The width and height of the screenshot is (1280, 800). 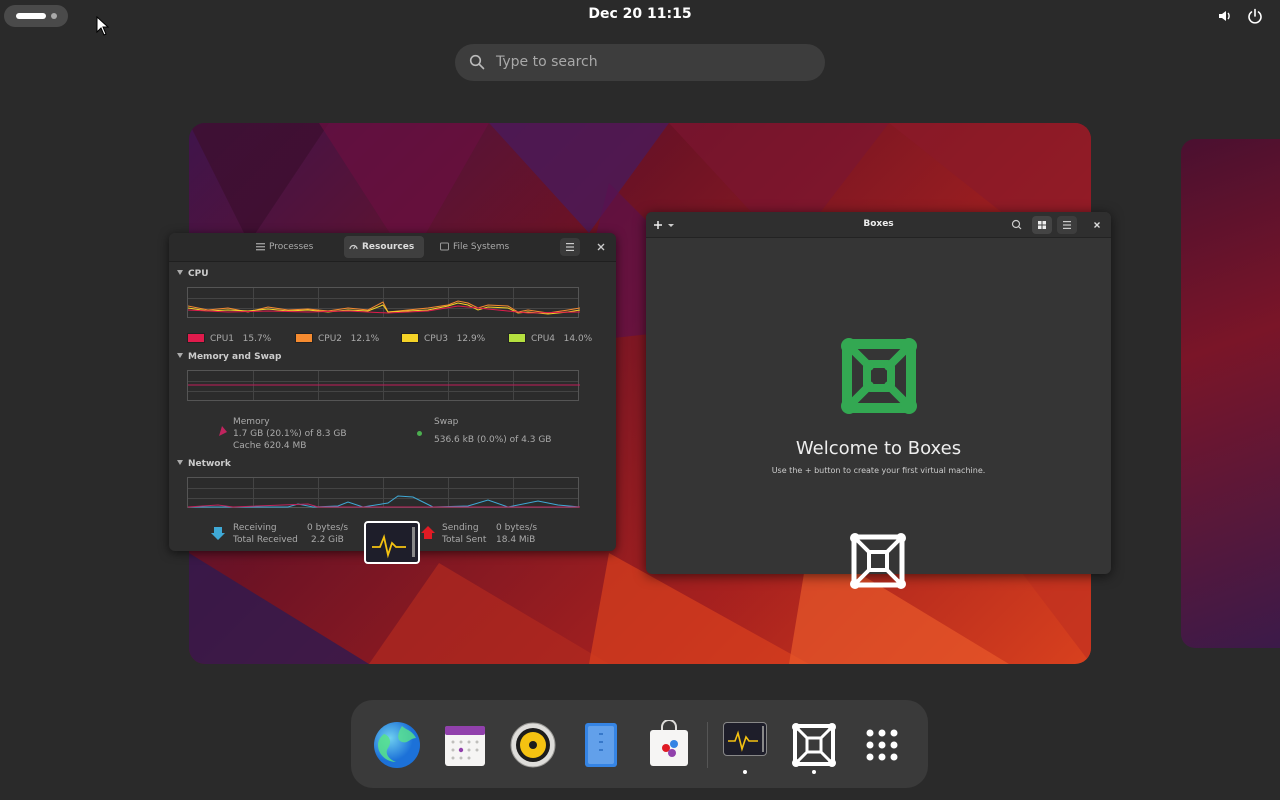 What do you see at coordinates (428, 532) in the screenshot?
I see `upload-arrow-icon` at bounding box center [428, 532].